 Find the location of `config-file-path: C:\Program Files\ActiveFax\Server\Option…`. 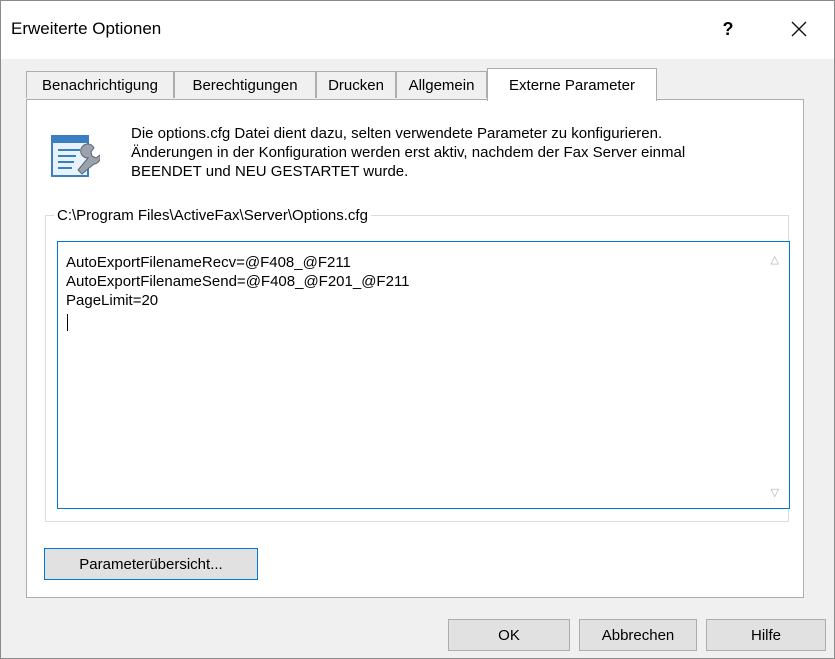

config-file-path: C:\Program Files\ActiveFax\Server\Option… is located at coordinates (212, 215).